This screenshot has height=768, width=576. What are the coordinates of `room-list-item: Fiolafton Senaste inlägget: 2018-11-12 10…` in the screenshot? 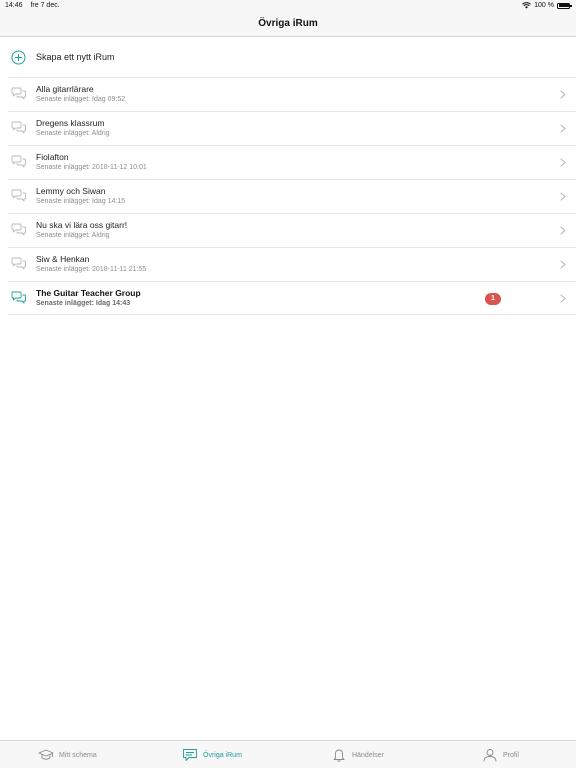 It's located at (292, 162).